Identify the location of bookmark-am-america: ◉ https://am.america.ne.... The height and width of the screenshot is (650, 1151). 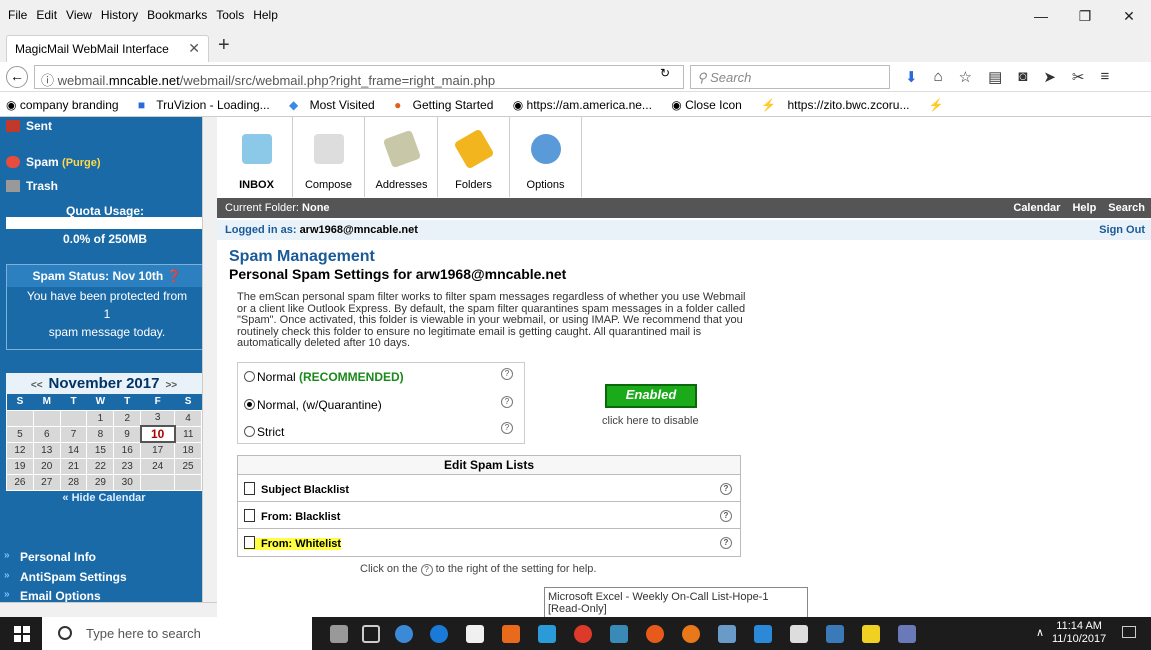
(586, 105).